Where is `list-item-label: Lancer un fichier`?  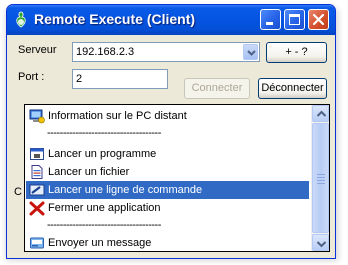
list-item-label: Lancer un fichier is located at coordinates (89, 172).